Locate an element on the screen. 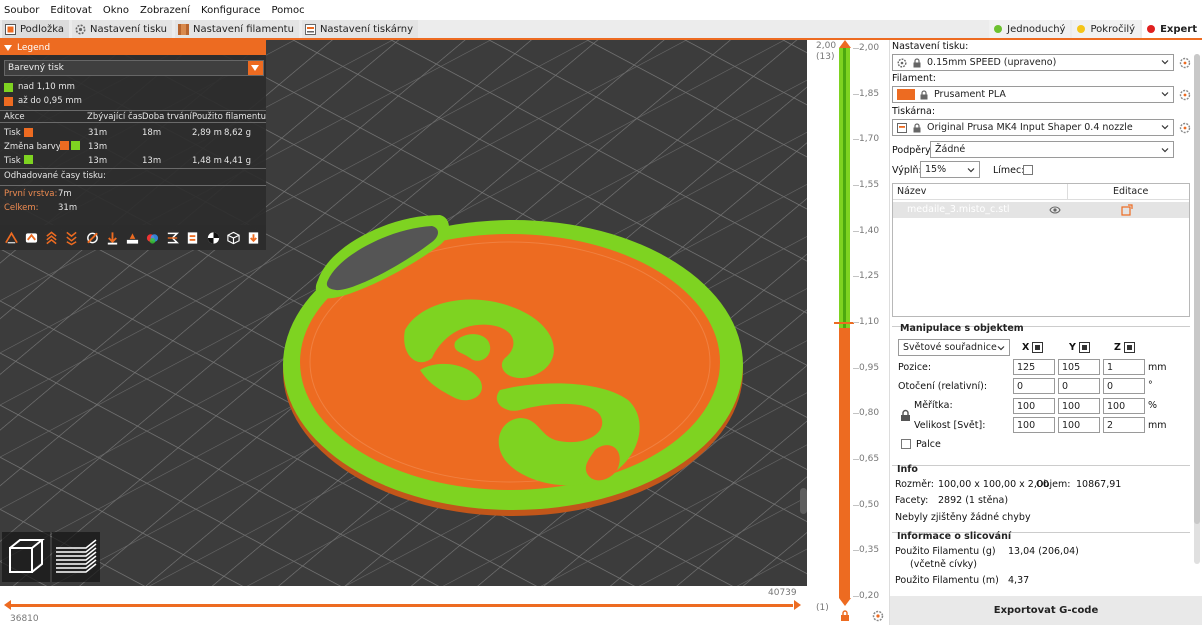  horizontal-move-slider: 40739 36810 is located at coordinates (408, 605).